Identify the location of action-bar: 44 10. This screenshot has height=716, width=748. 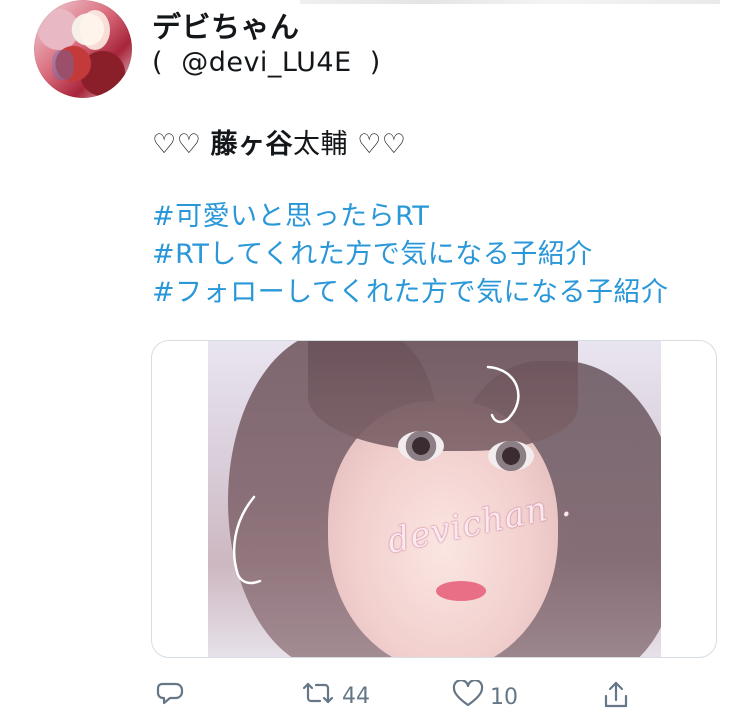
(374, 696).